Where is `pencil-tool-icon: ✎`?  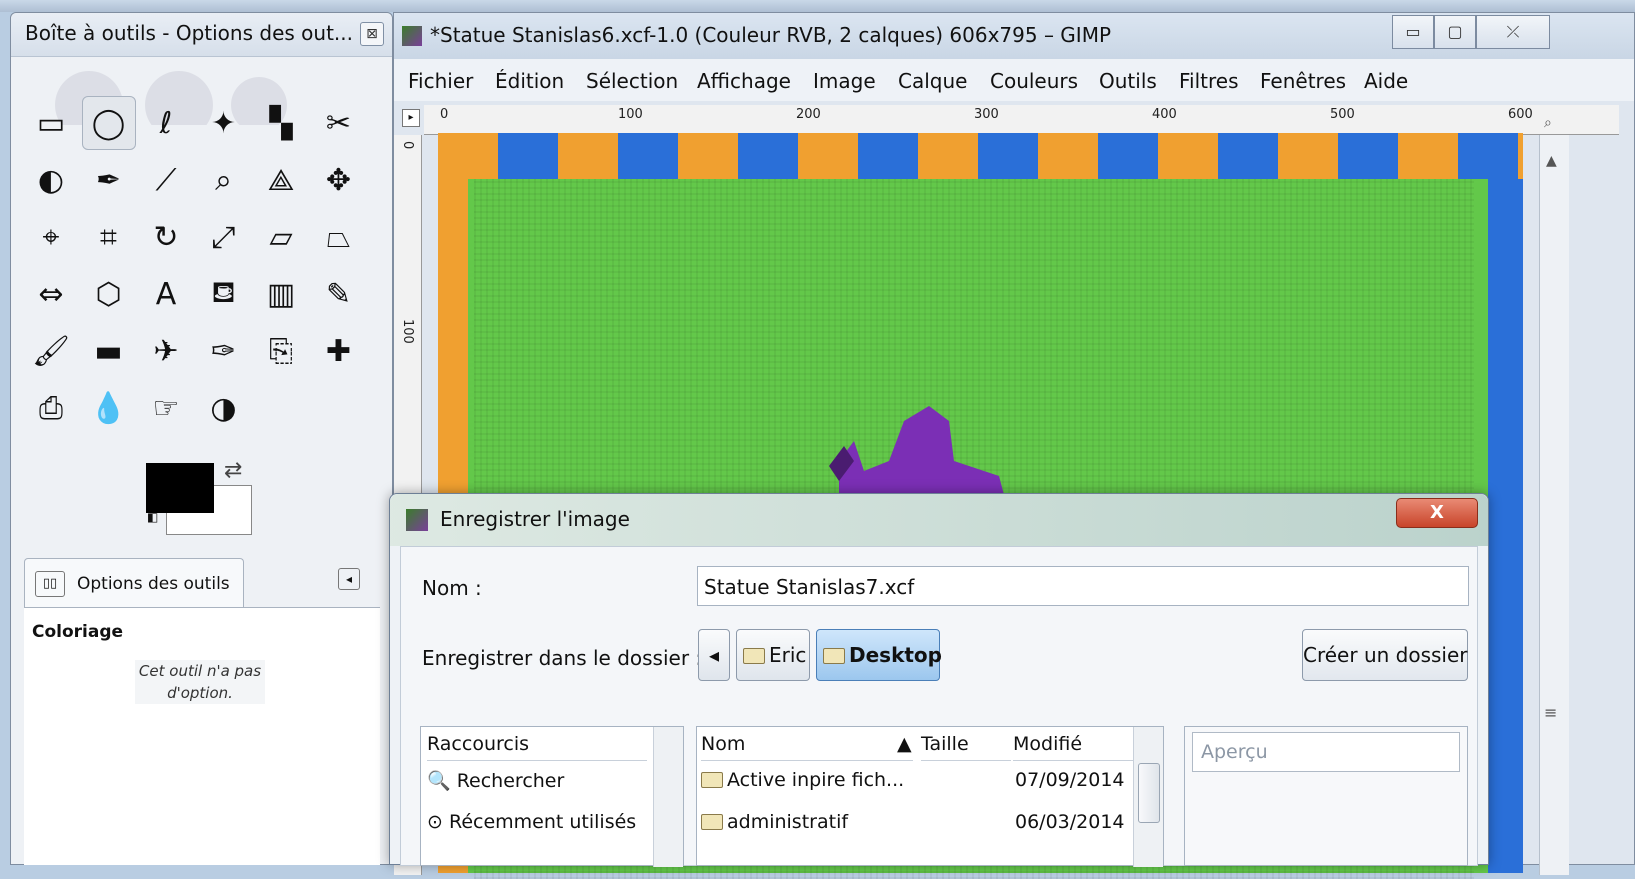
pencil-tool-icon: ✎ is located at coordinates (339, 294).